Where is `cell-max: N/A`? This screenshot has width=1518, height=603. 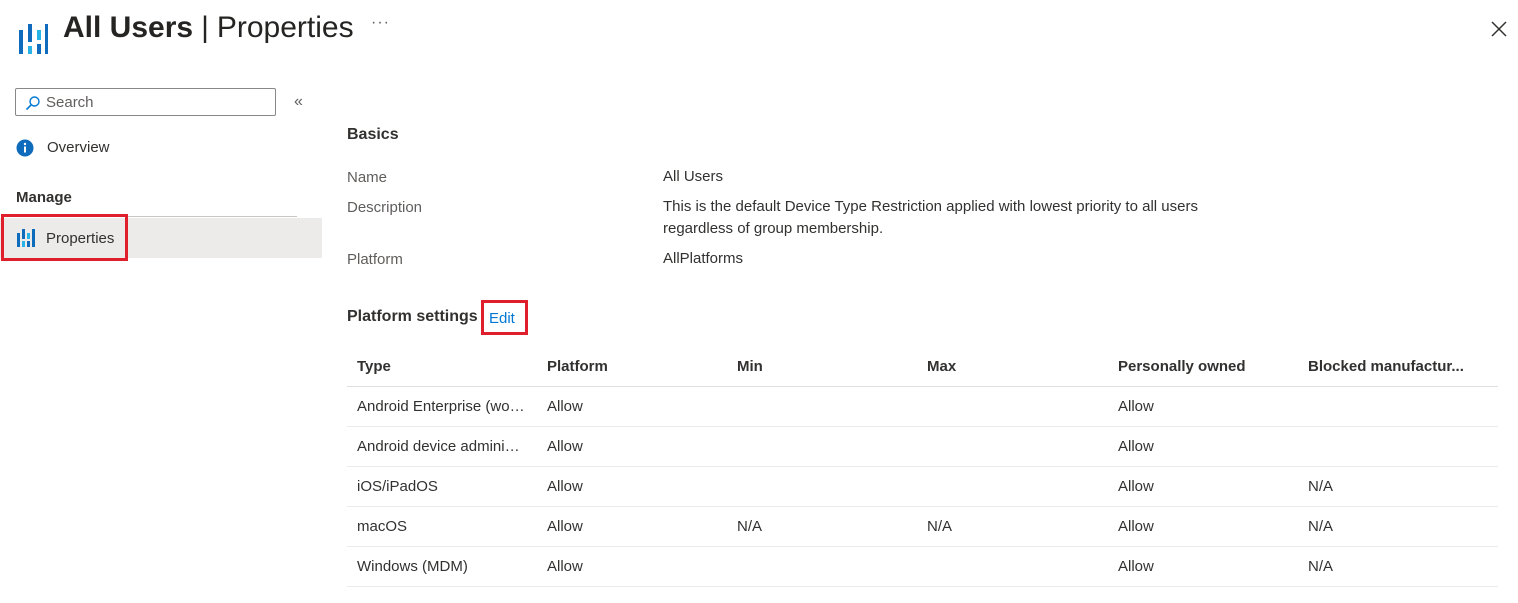 cell-max: N/A is located at coordinates (1012, 526).